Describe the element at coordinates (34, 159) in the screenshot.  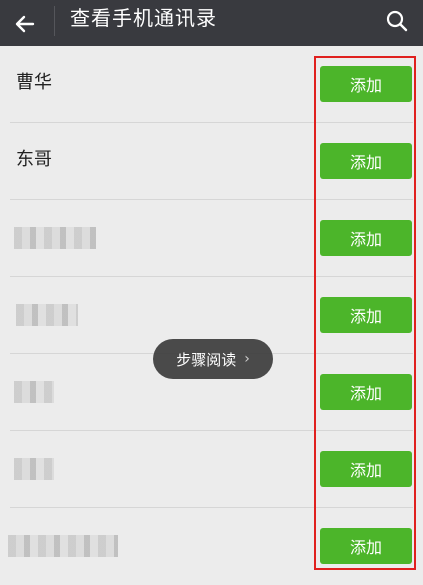
I see `contact-name: 东哥` at that location.